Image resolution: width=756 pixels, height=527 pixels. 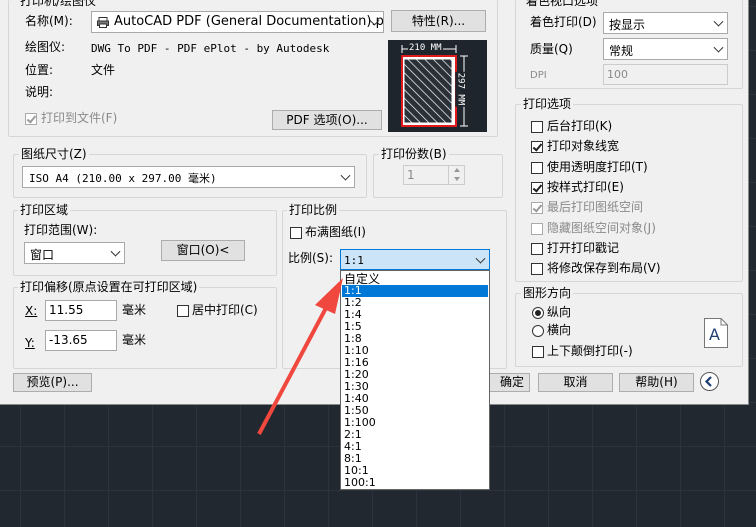 What do you see at coordinates (329, 296) in the screenshot?
I see `arrow-head` at bounding box center [329, 296].